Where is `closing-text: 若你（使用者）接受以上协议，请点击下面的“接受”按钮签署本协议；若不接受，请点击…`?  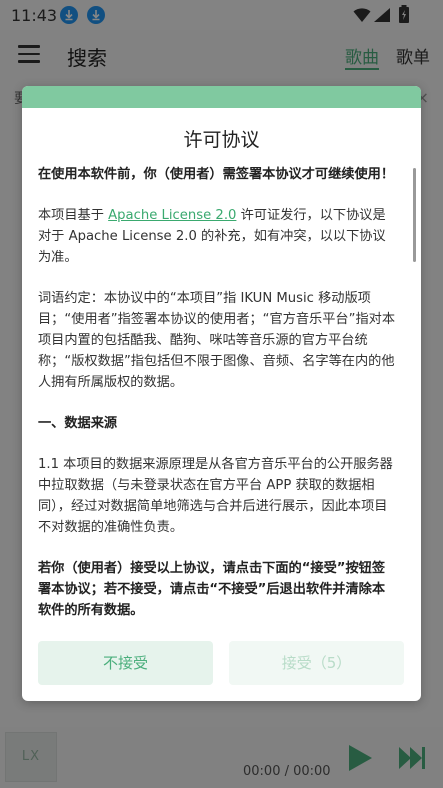 closing-text: 若你（使用者）接受以上协议，请点击下面的“接受”按钮签署本协议；若不接受，请点击… is located at coordinates (212, 589).